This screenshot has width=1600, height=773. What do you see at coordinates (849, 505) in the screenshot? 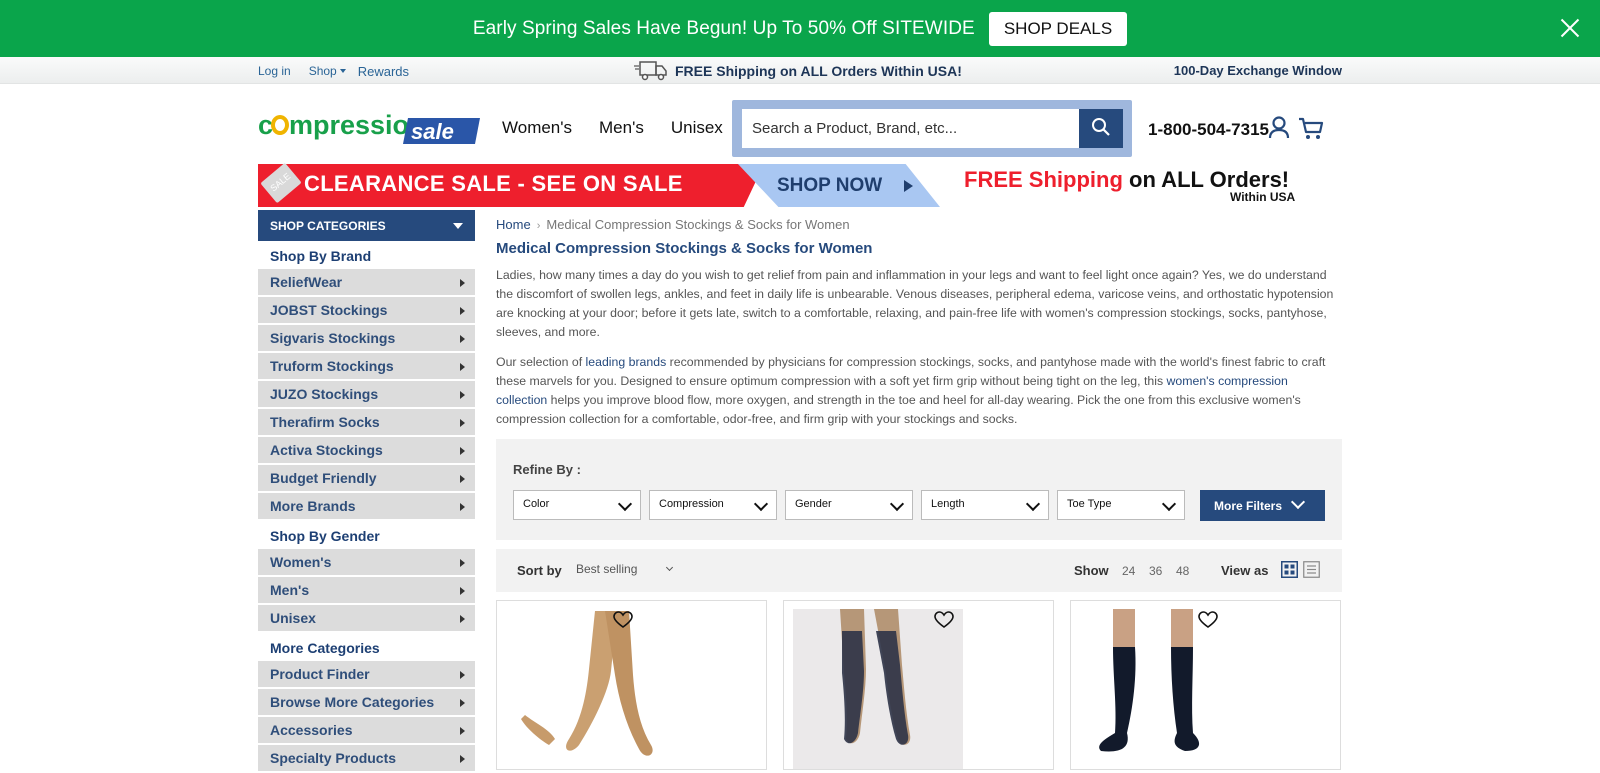
I see `filter-gender: Gender` at bounding box center [849, 505].